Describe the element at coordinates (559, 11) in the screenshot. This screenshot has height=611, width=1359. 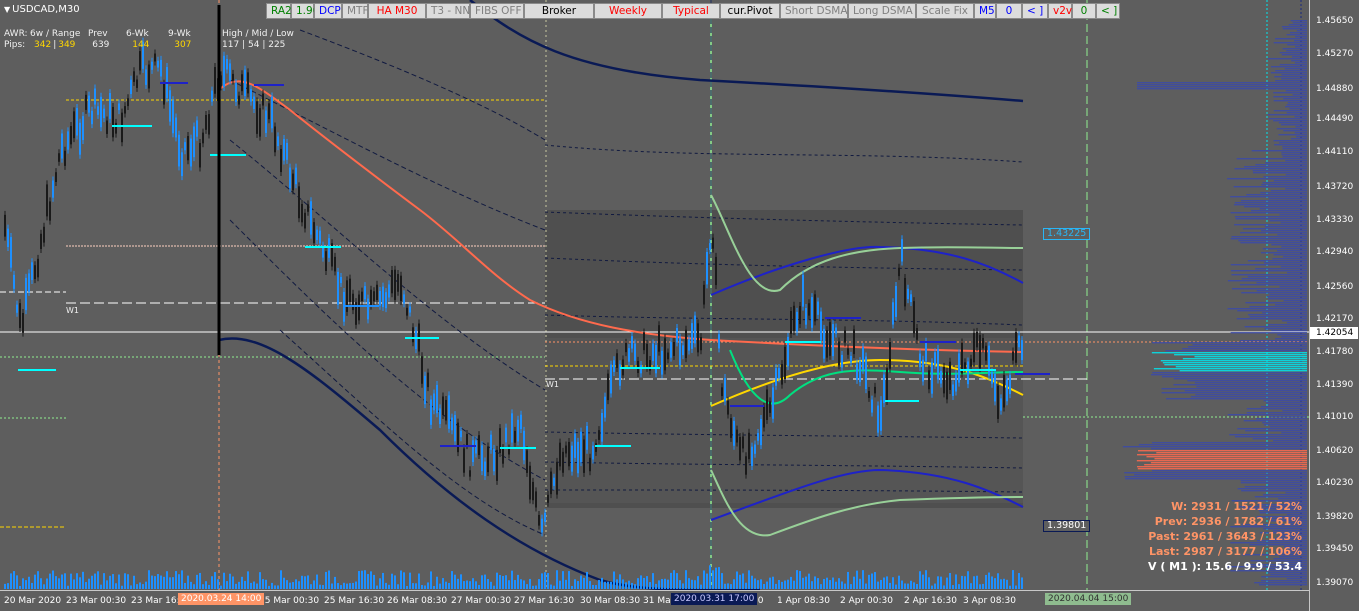
I see `toolbar-button-7: Broker` at that location.